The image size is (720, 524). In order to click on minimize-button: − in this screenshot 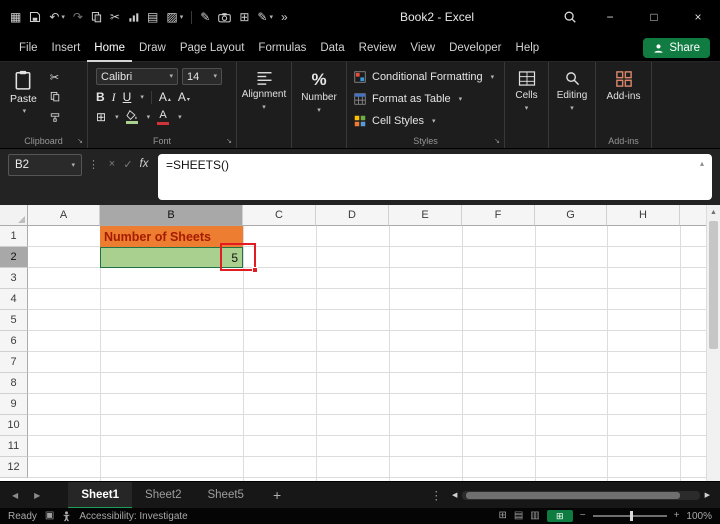, I will do `click(610, 17)`.